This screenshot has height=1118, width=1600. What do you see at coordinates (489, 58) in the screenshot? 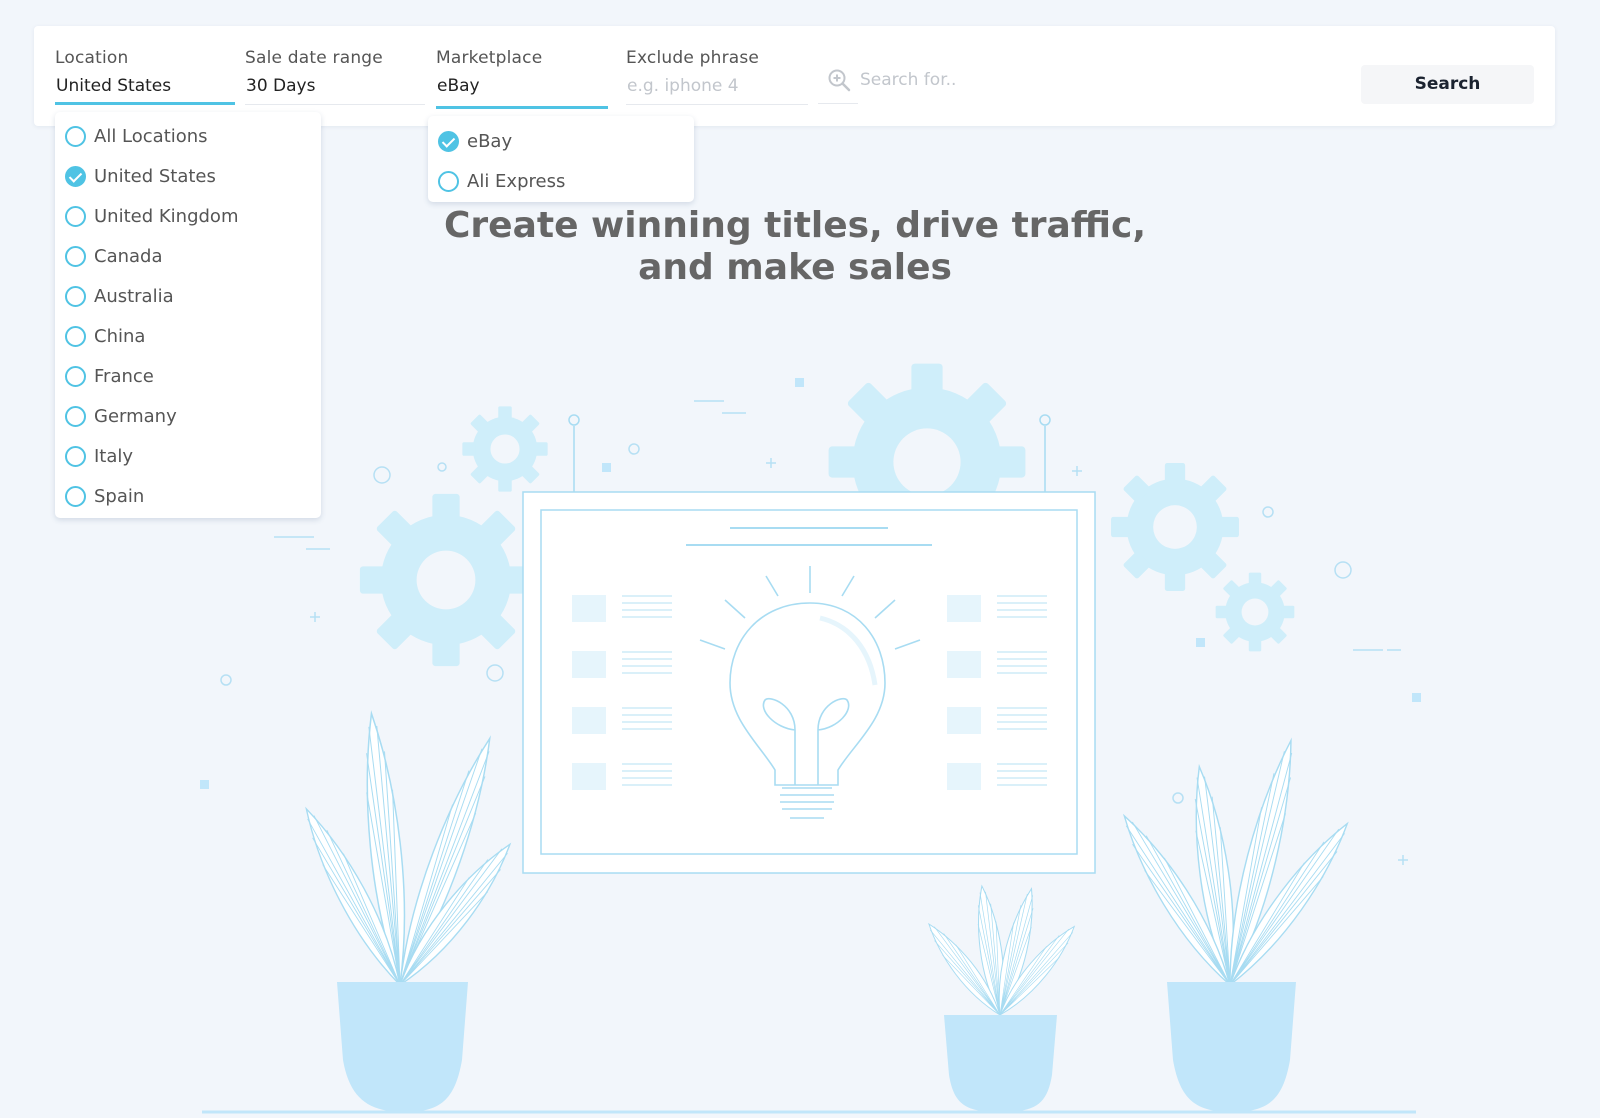
I see `marketplace-label: Marketplace` at bounding box center [489, 58].